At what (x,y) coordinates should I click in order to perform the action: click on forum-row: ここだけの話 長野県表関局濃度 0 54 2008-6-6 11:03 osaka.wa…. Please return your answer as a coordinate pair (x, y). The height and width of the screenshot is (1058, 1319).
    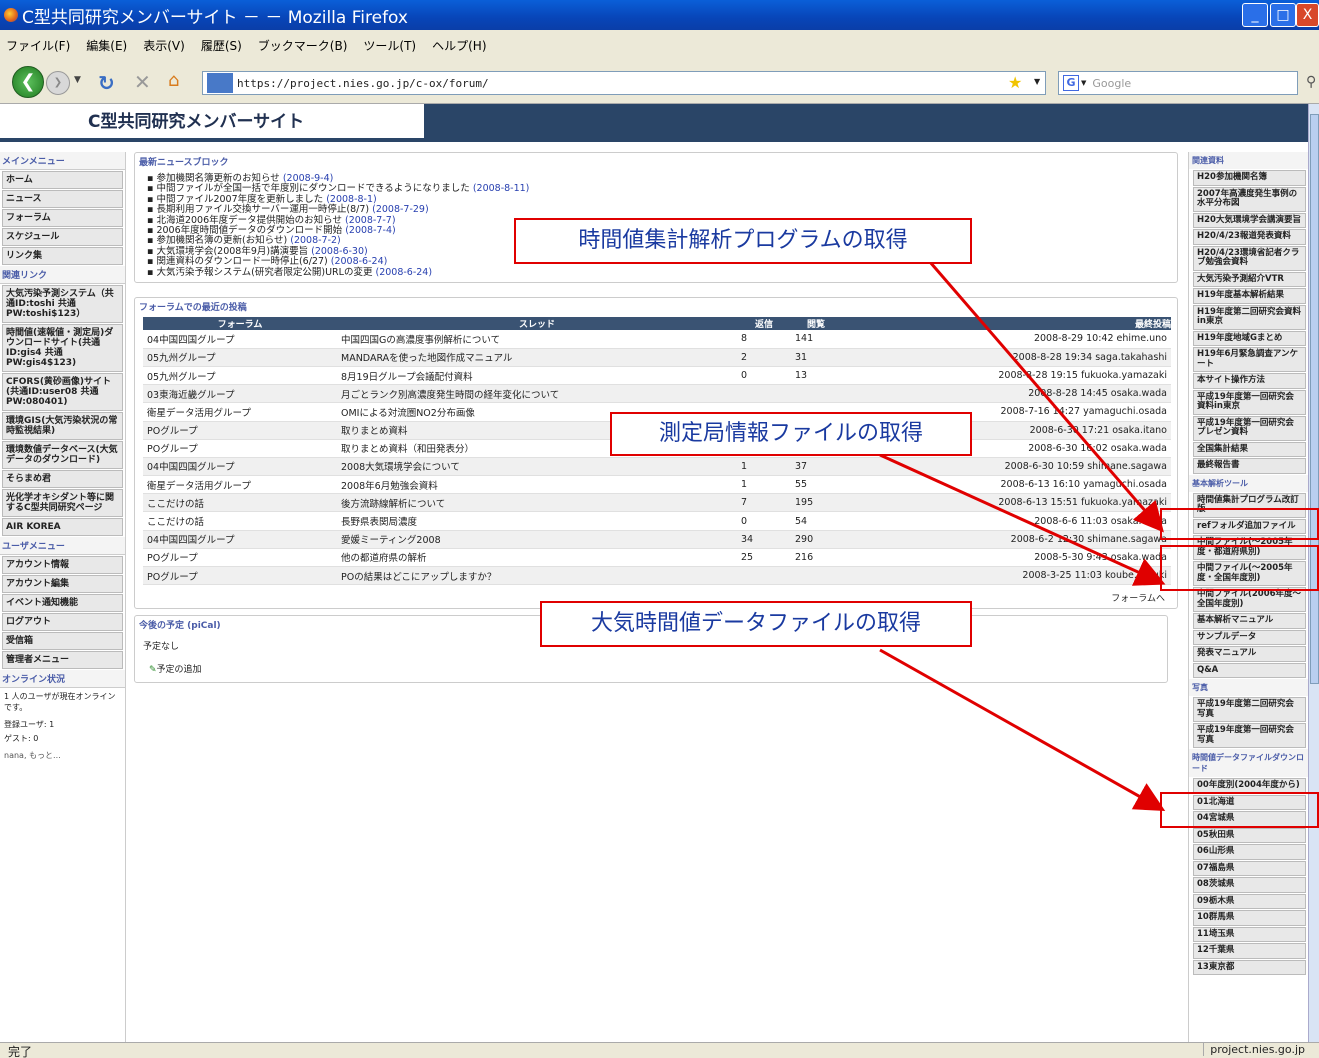
    Looking at the image, I should click on (657, 521).